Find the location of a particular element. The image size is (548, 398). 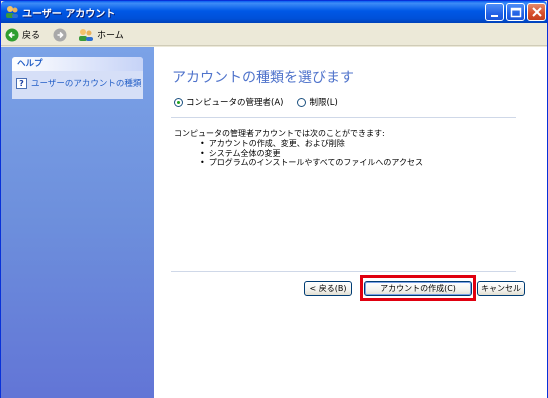

list-item: プログラムのインストールやすべてのファイルへのアクセス is located at coordinates (311, 163).